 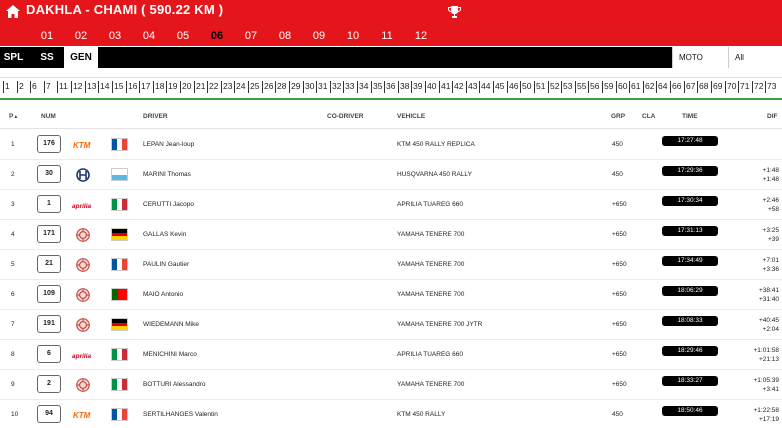 What do you see at coordinates (164, 234) in the screenshot?
I see `driver-name: GALLAS Kevin` at bounding box center [164, 234].